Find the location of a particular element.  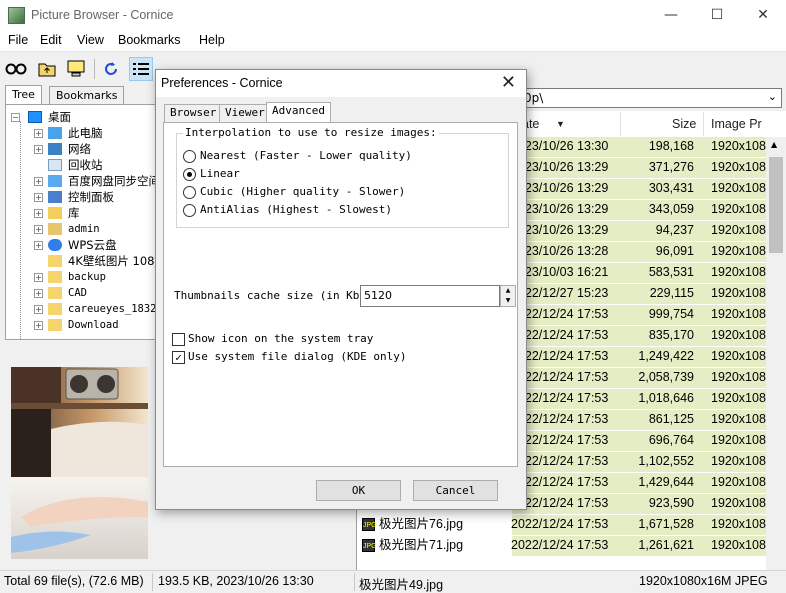

menu-bookmarks: Bookmarks is located at coordinates (149, 40).